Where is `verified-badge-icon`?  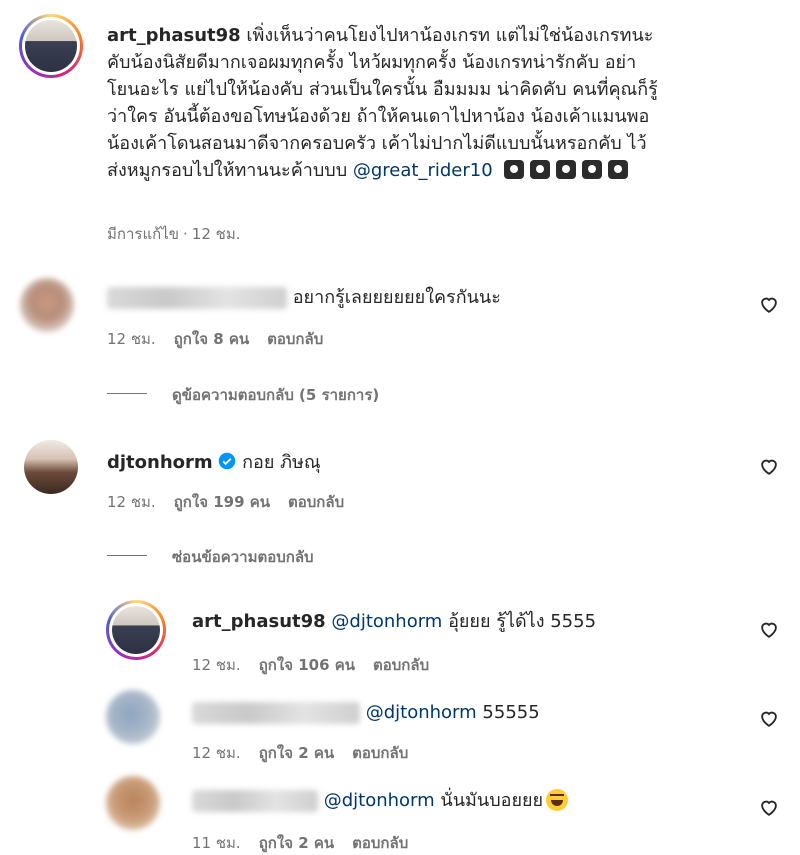 verified-badge-icon is located at coordinates (227, 461).